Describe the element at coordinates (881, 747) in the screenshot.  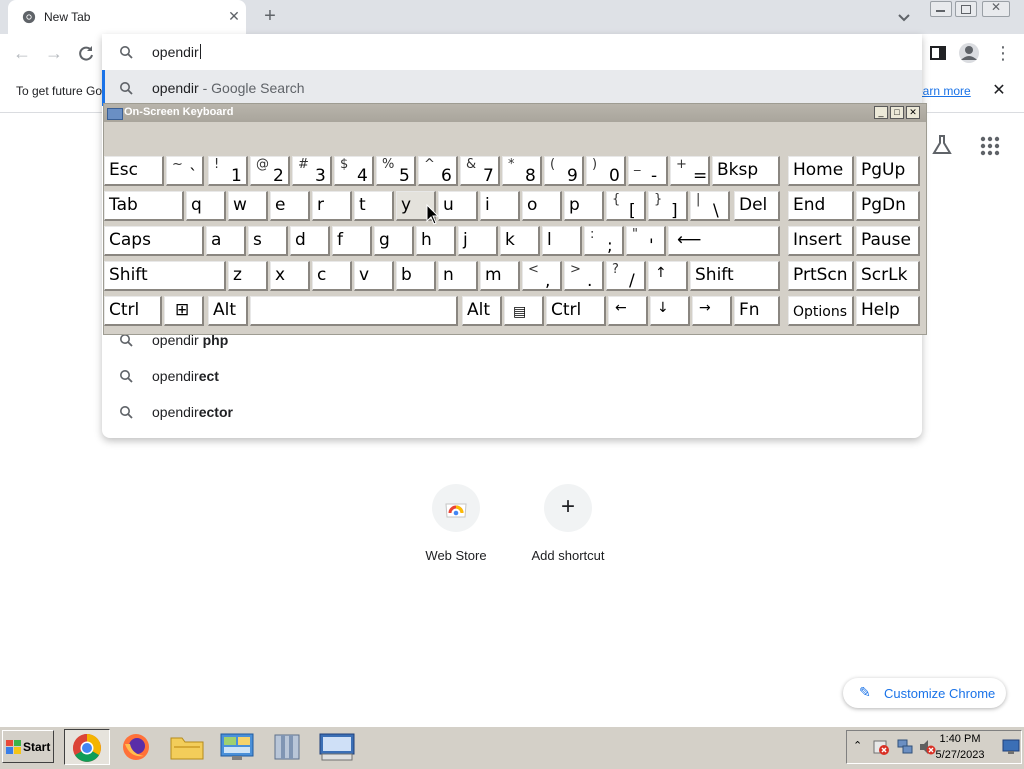
I see `security-alert-icon` at that location.